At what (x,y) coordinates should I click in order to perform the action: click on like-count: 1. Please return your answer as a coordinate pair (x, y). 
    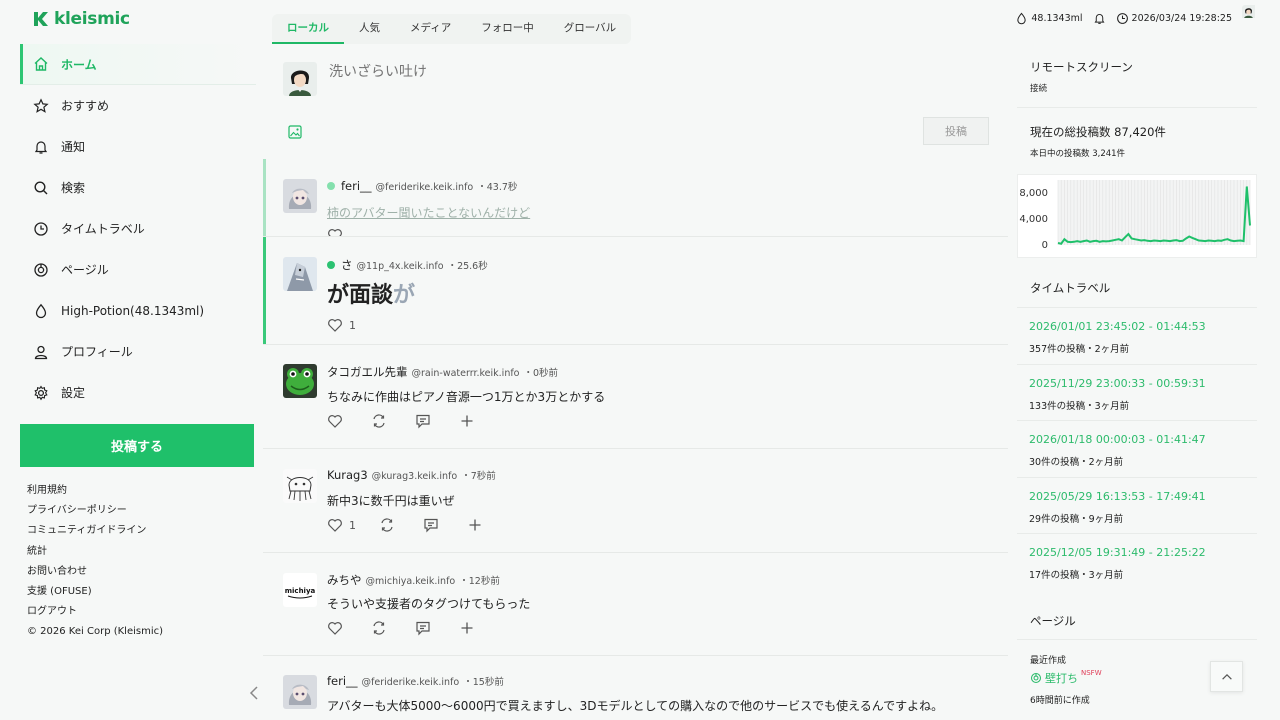
    Looking at the image, I should click on (352, 525).